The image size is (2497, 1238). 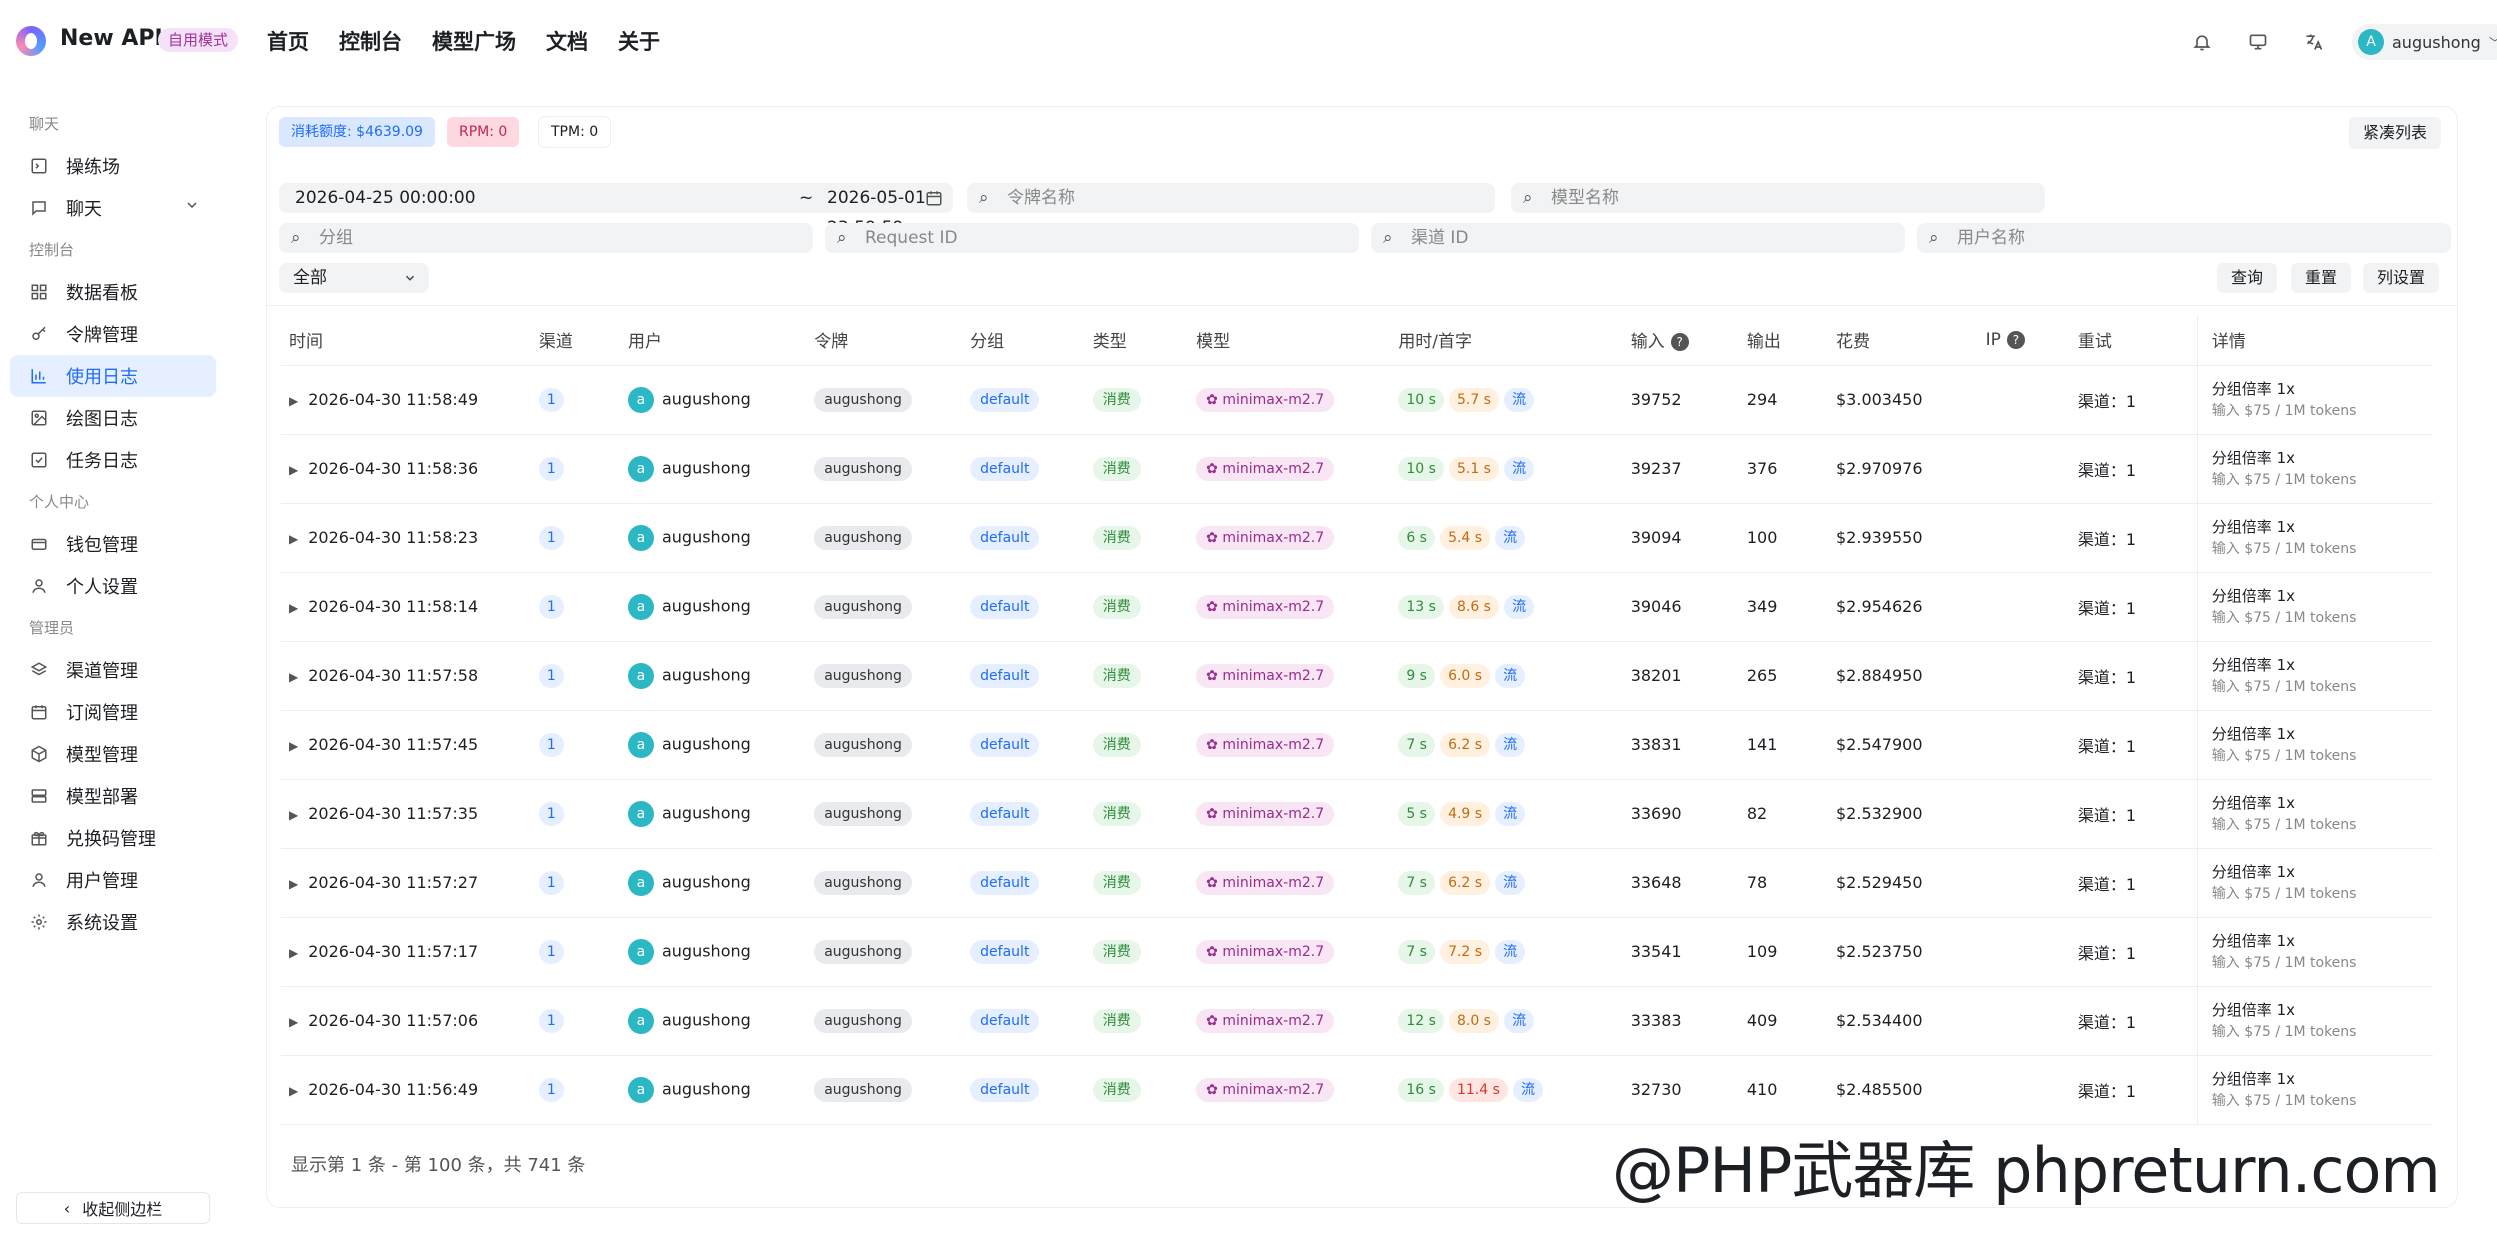 What do you see at coordinates (31, 41) in the screenshot?
I see `app-logo` at bounding box center [31, 41].